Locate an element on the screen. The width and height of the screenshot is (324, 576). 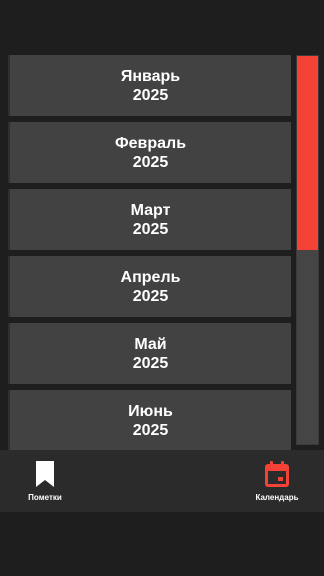
calendar-icon is located at coordinates (277, 474).